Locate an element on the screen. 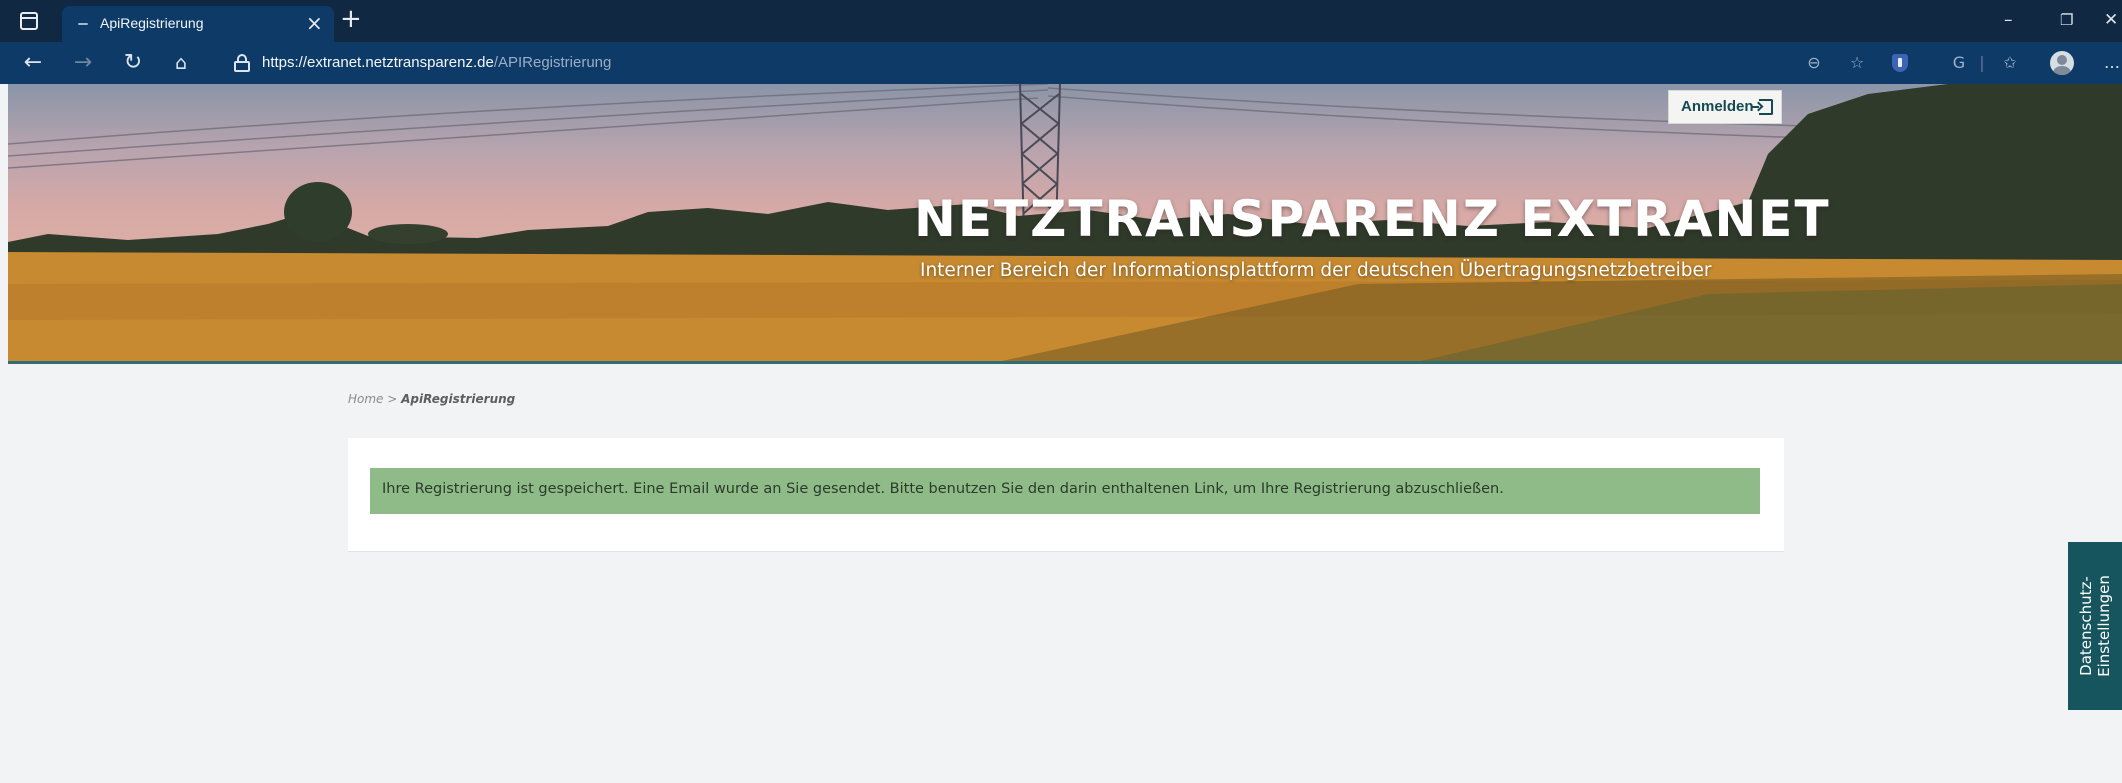 This screenshot has width=2122, height=783. refresh-icon: ↻ is located at coordinates (133, 63).